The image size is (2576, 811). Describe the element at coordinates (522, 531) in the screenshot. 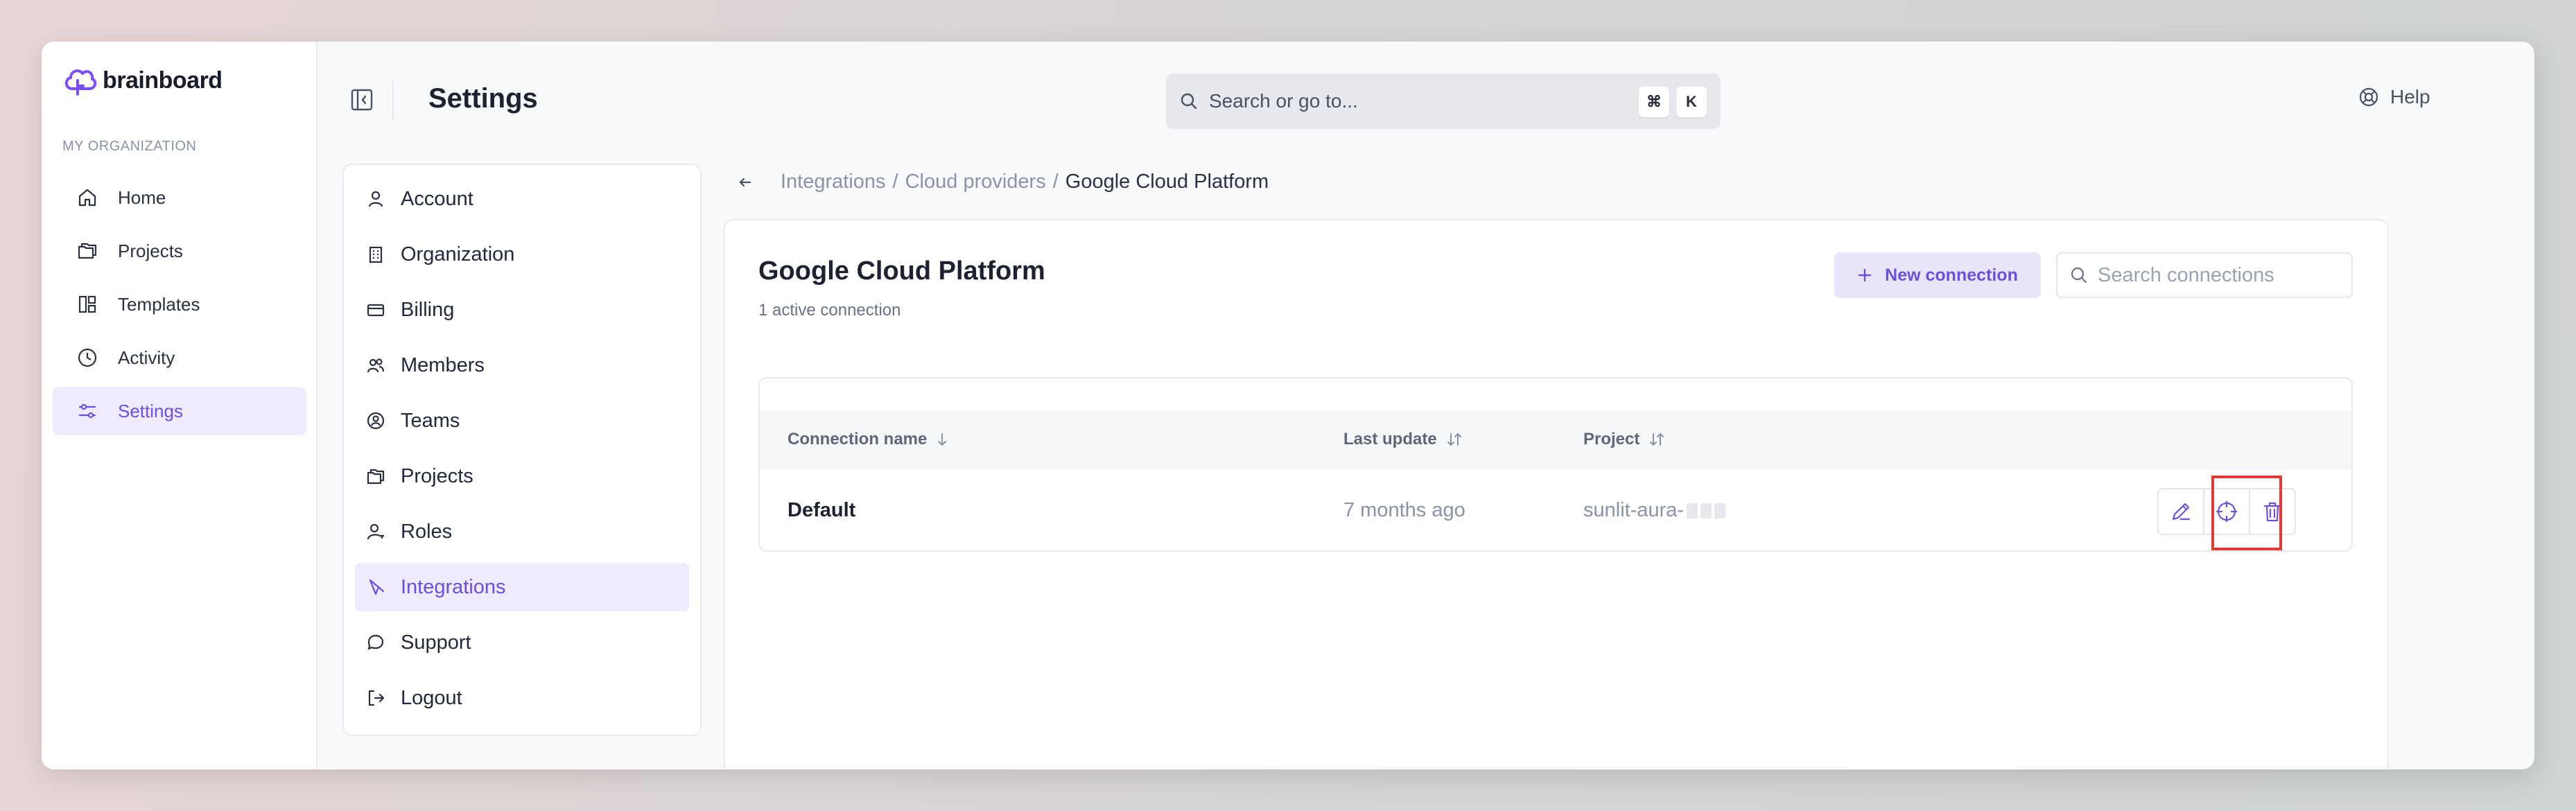

I see `settings-item-roles: Roles` at that location.